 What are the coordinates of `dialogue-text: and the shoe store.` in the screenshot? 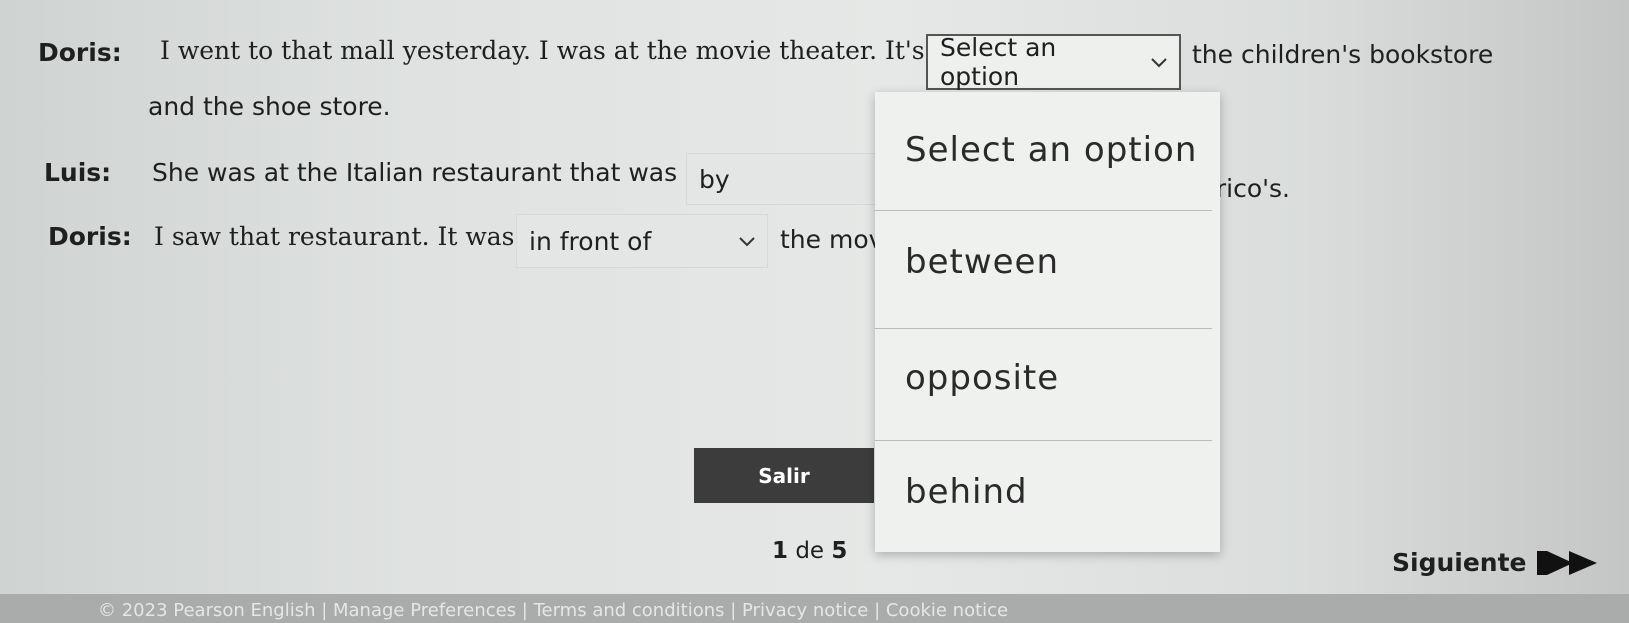 It's located at (269, 106).